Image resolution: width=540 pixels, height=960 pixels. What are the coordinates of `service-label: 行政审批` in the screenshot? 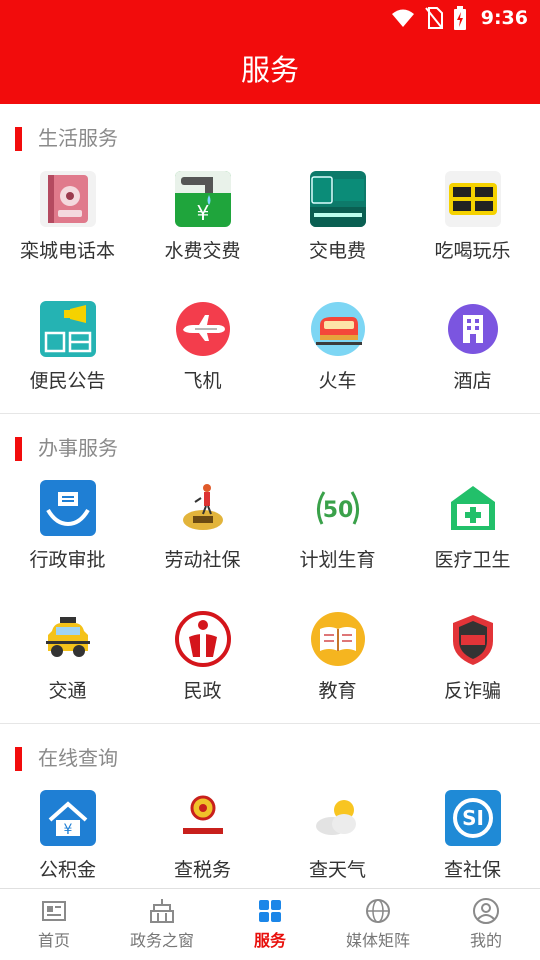 It's located at (67, 560).